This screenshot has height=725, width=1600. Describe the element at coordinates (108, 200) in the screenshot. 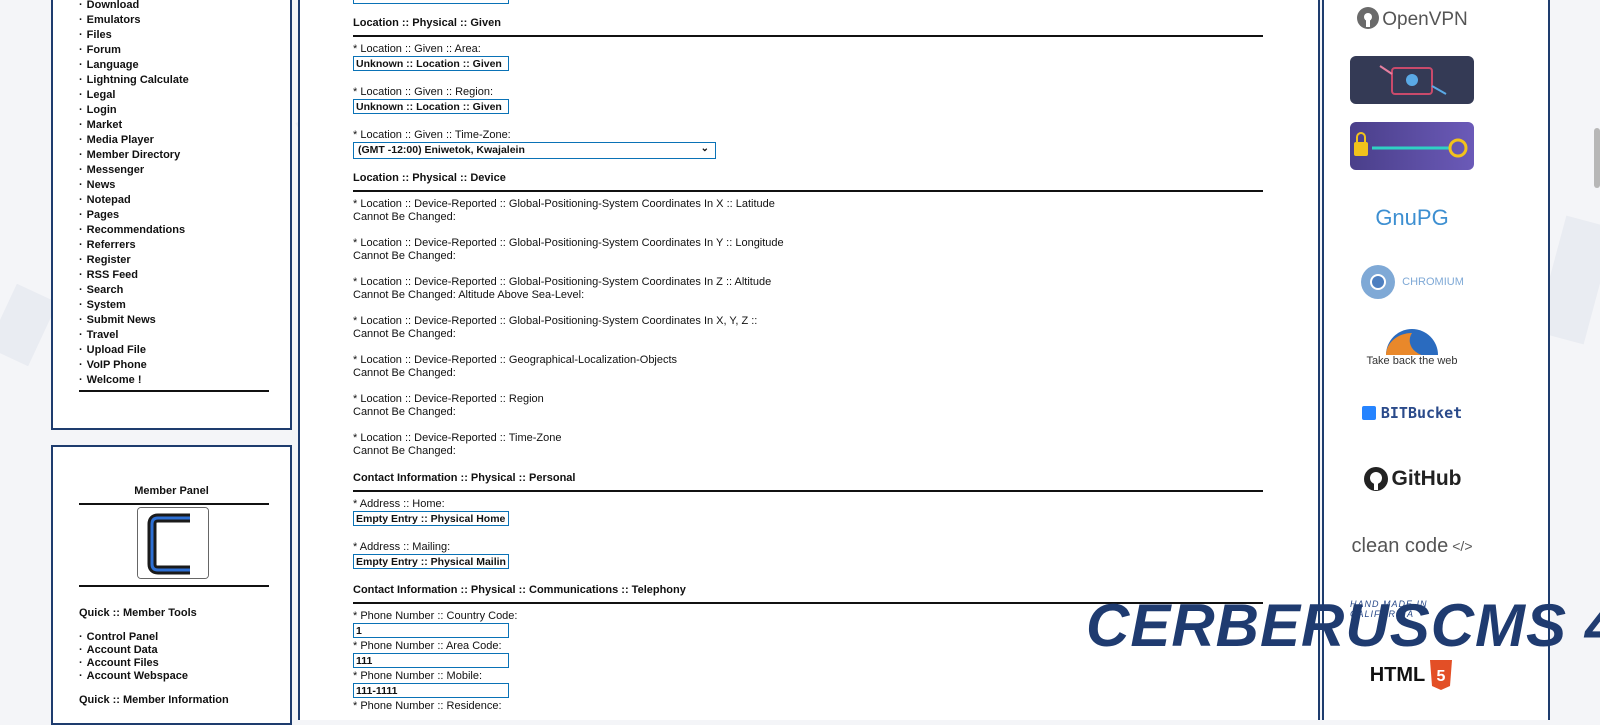

I see `nav-item-label: Notepad` at that location.